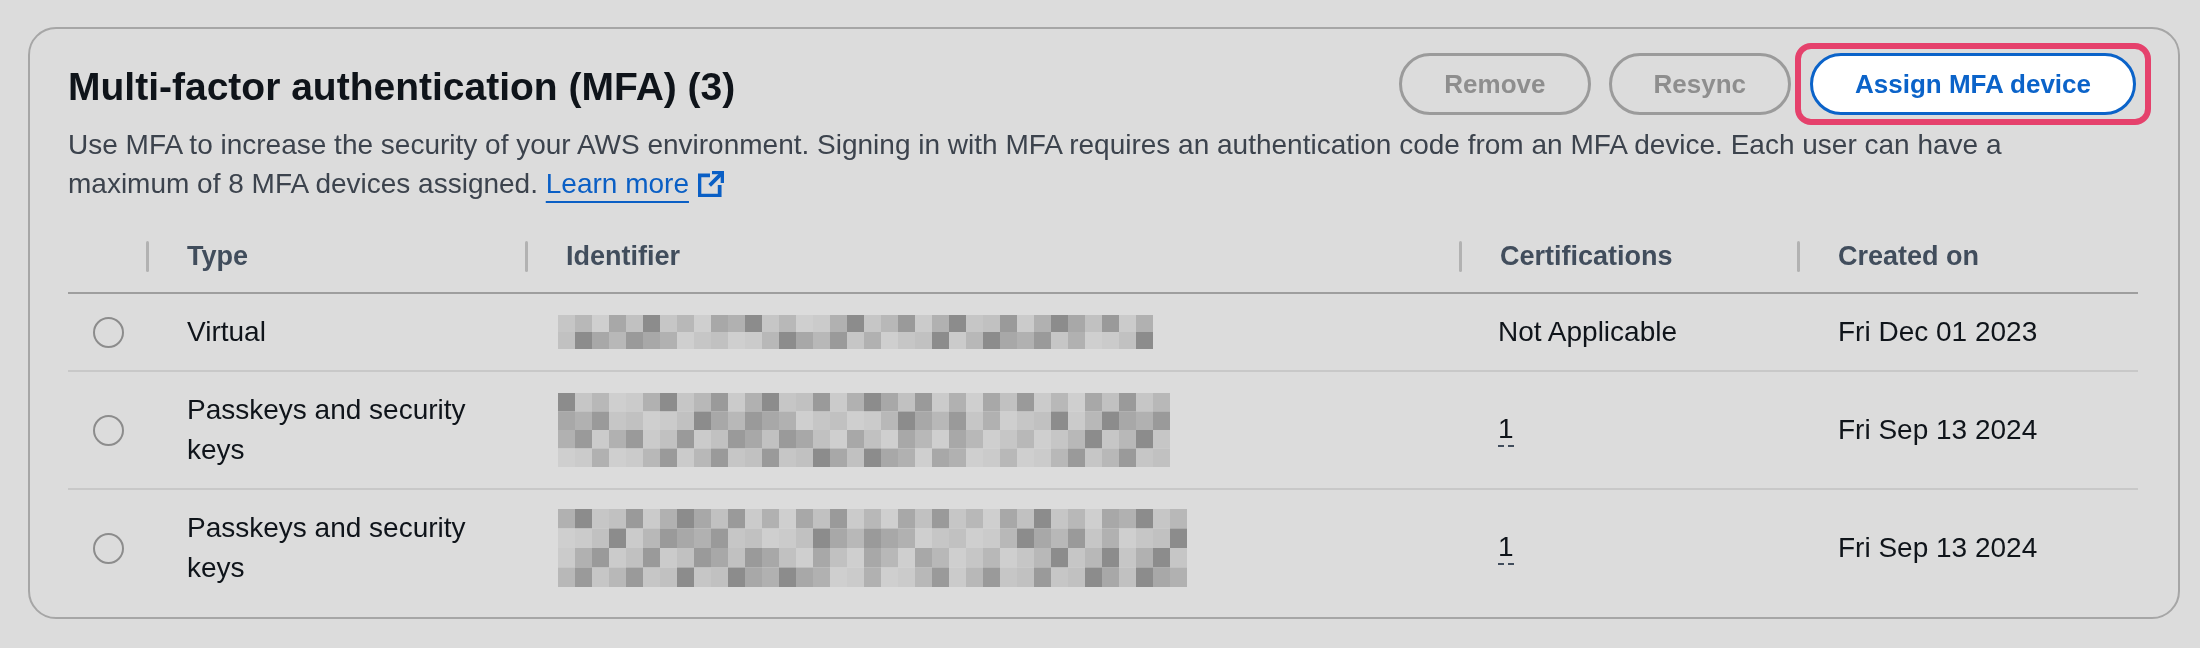 The width and height of the screenshot is (2200, 648). I want to click on column-header: Type, so click(217, 256).